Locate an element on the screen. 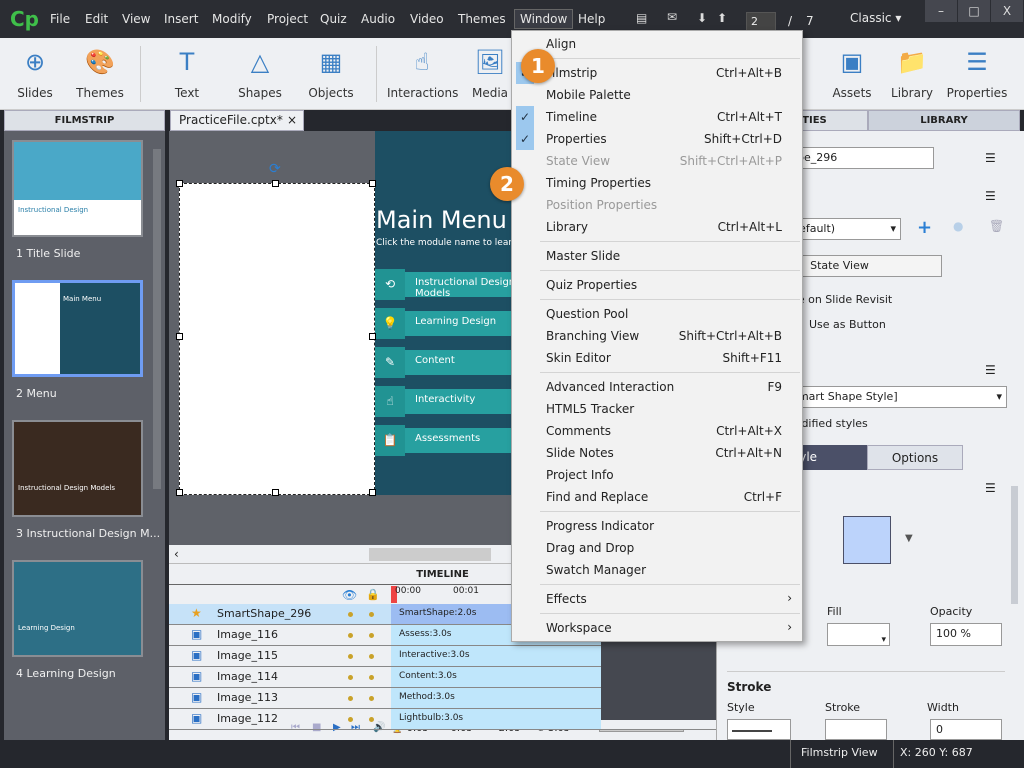 The height and width of the screenshot is (768, 1024). menu-item-library: Library Ctrl+Alt+L is located at coordinates (657, 227).